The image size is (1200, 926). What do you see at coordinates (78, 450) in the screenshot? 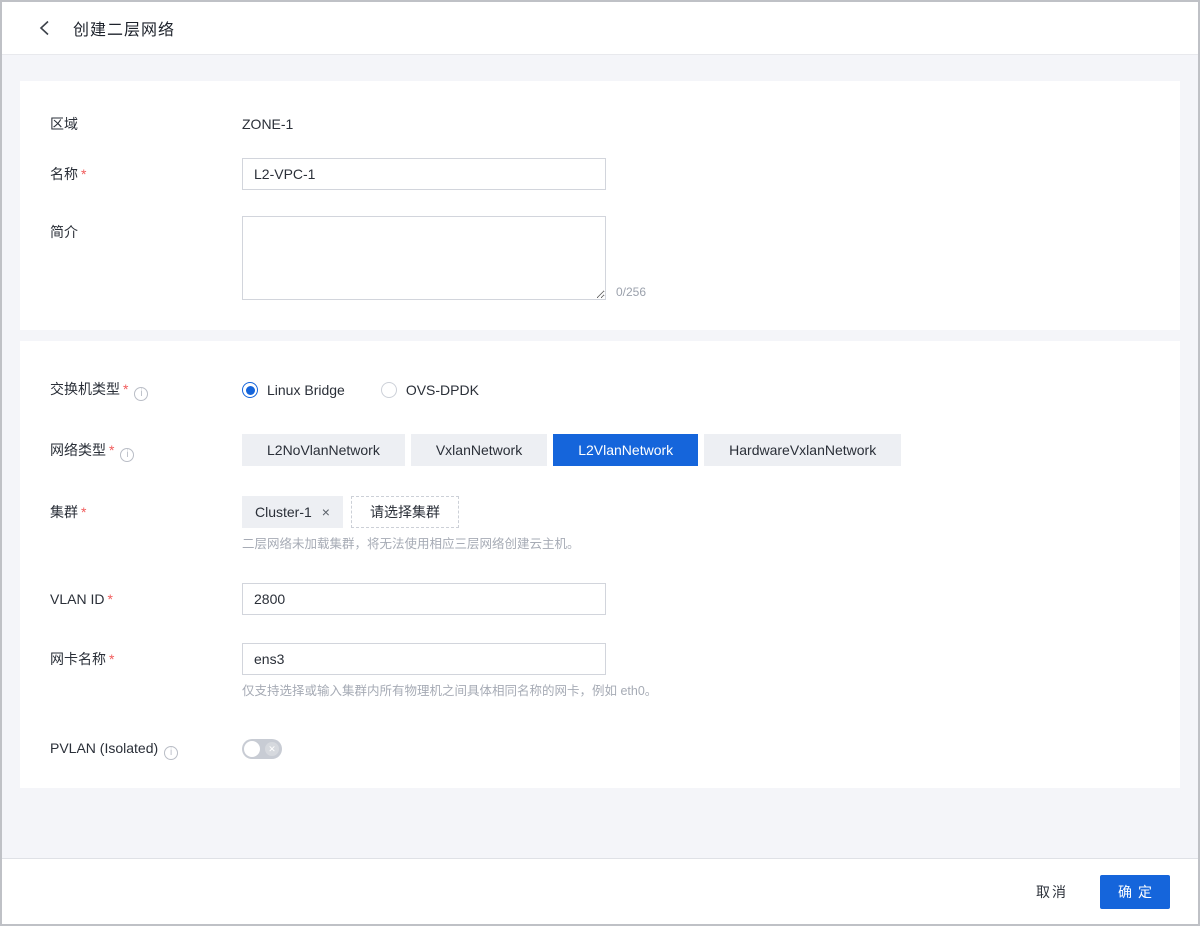
I see `network-type-label-text: 网络类型` at bounding box center [78, 450].